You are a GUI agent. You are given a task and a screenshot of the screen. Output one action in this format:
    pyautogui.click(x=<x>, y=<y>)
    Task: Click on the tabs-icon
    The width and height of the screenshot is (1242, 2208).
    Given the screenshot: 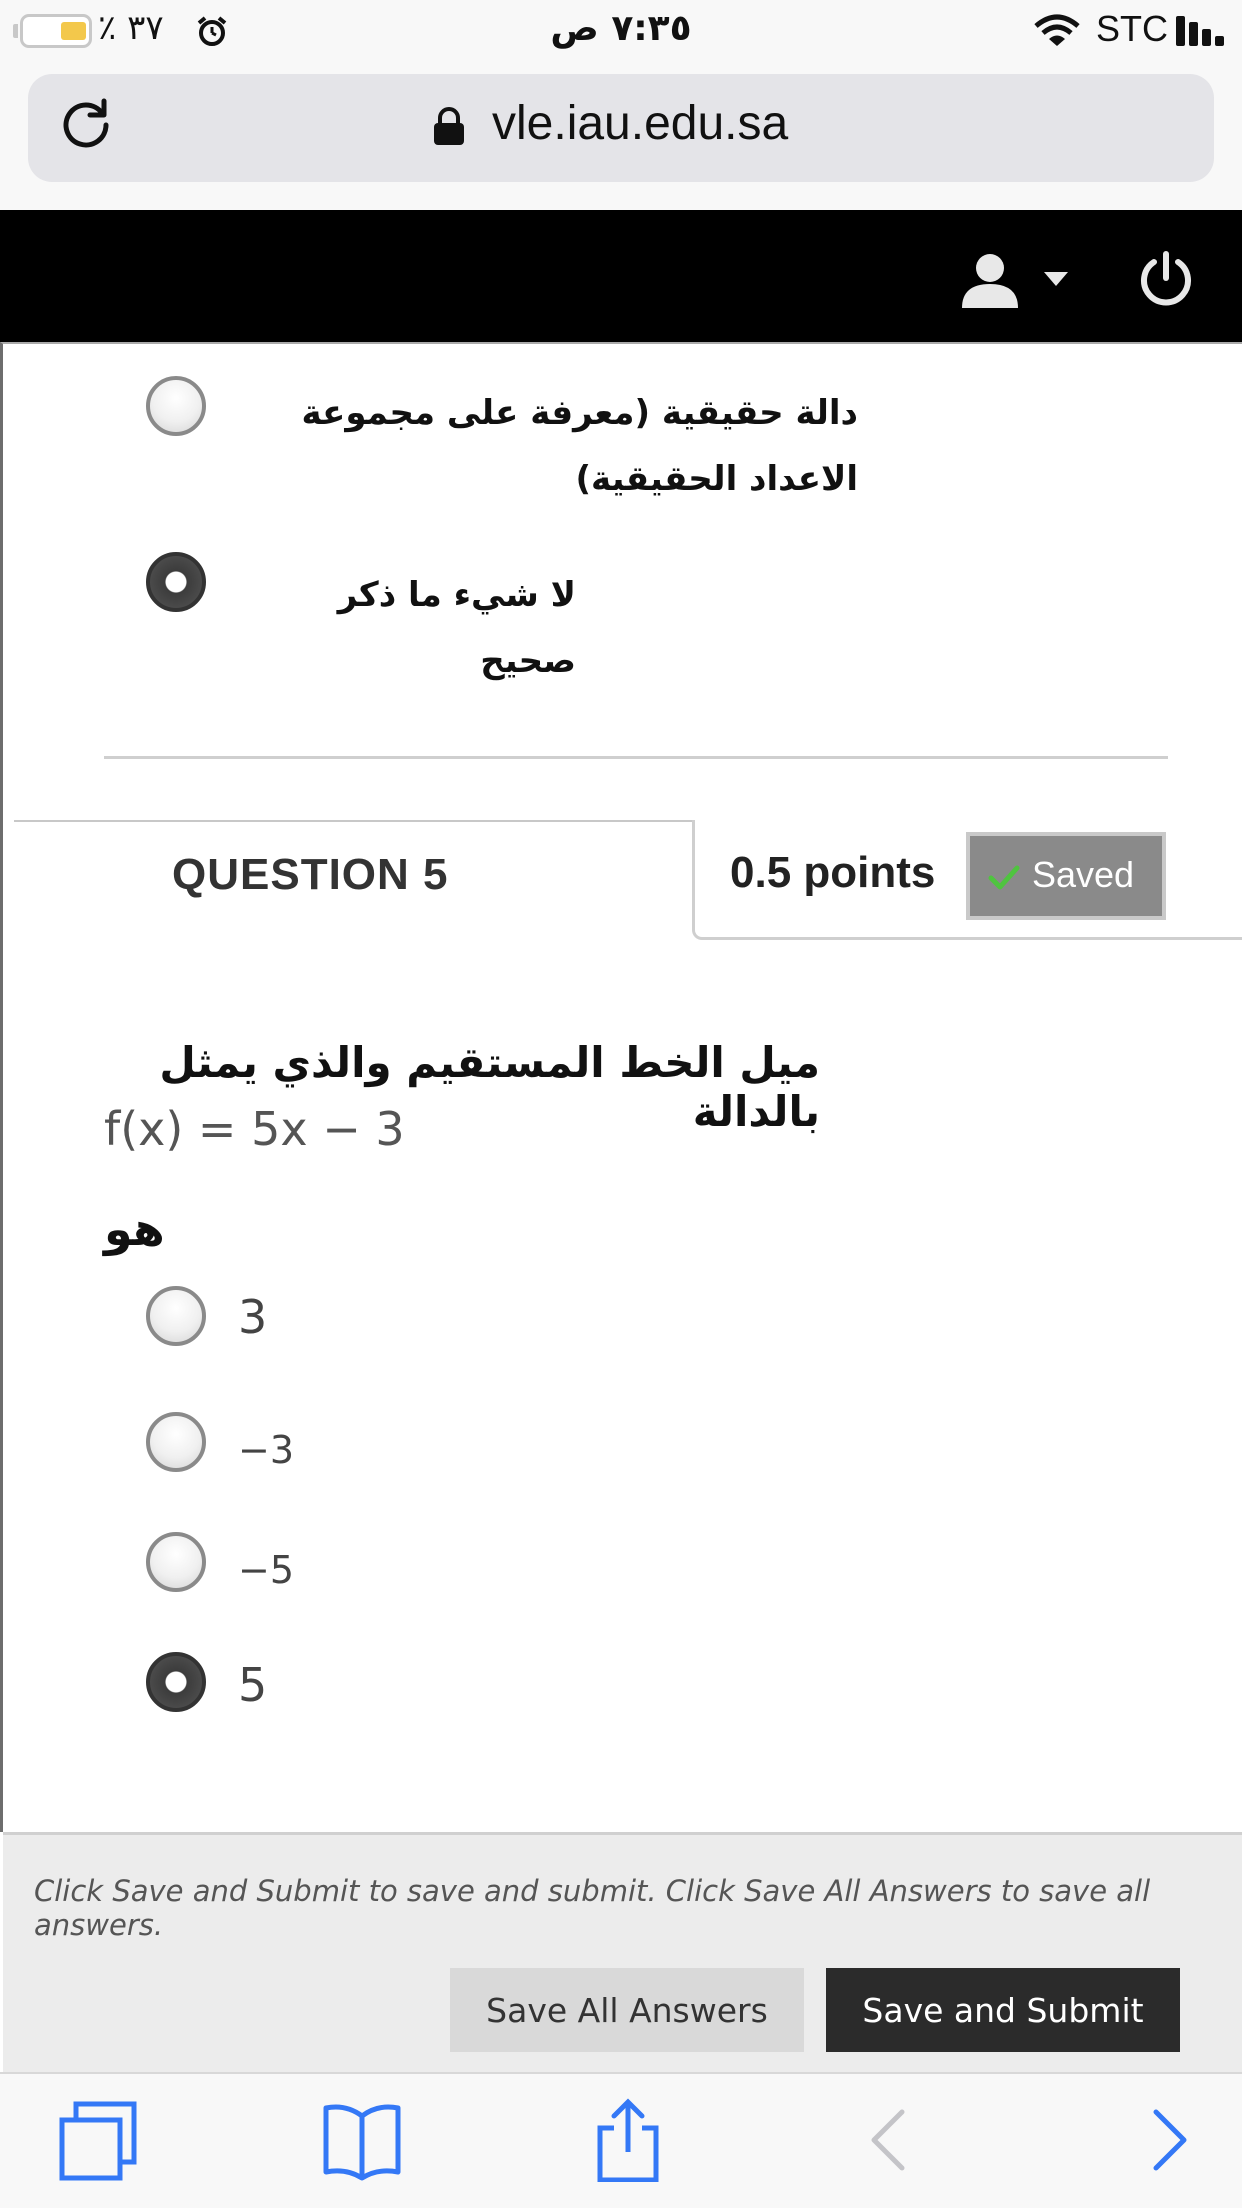 What is the action you would take?
    pyautogui.click(x=98, y=2140)
    